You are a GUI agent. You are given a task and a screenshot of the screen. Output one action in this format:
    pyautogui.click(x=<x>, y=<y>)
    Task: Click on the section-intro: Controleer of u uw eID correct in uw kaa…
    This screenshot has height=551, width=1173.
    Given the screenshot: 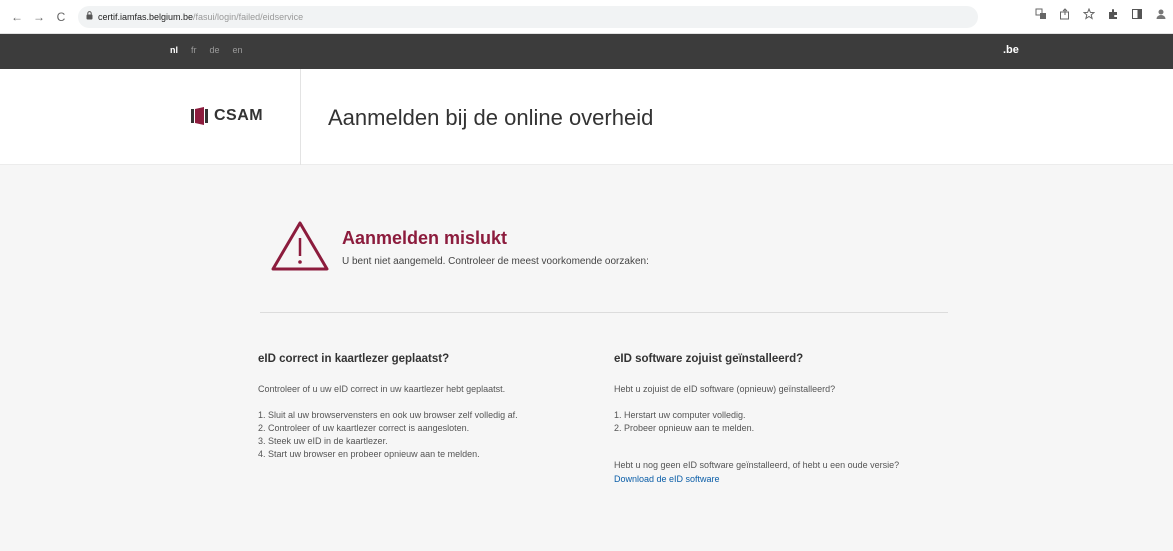 What is the action you would take?
    pyautogui.click(x=382, y=389)
    